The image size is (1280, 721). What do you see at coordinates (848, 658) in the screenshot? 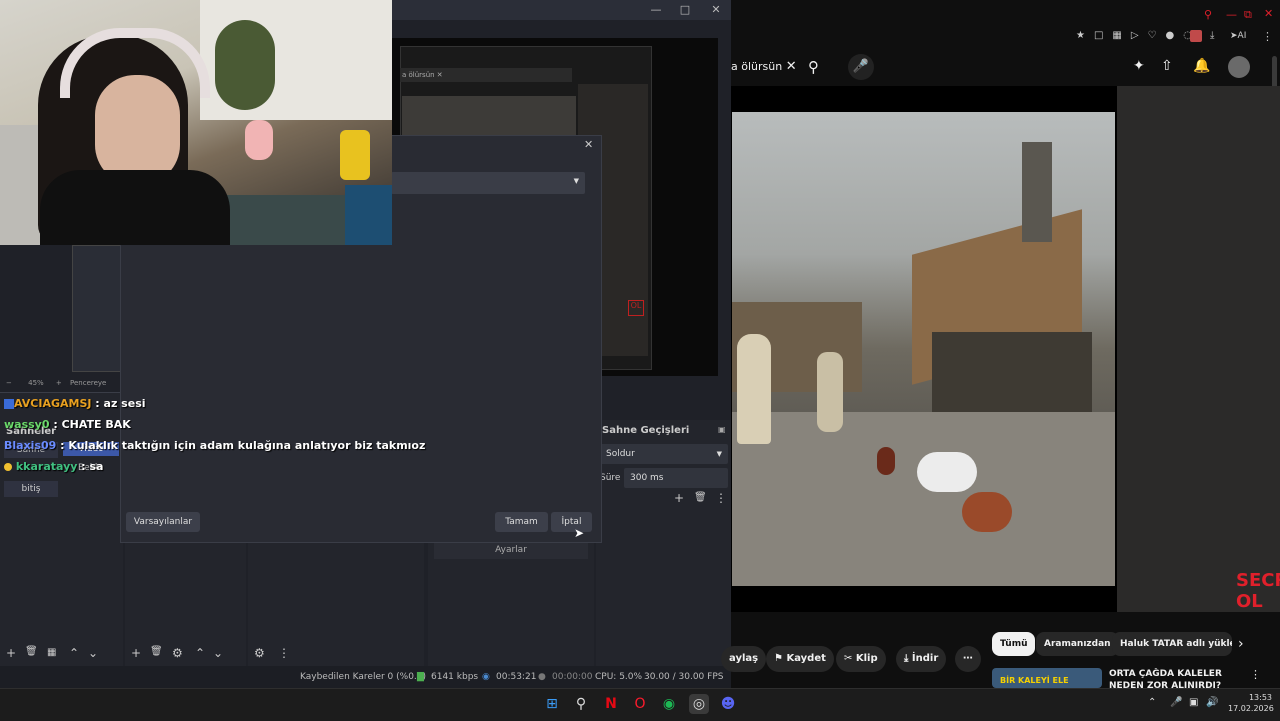
I see `scissors-icon: ✂` at bounding box center [848, 658].